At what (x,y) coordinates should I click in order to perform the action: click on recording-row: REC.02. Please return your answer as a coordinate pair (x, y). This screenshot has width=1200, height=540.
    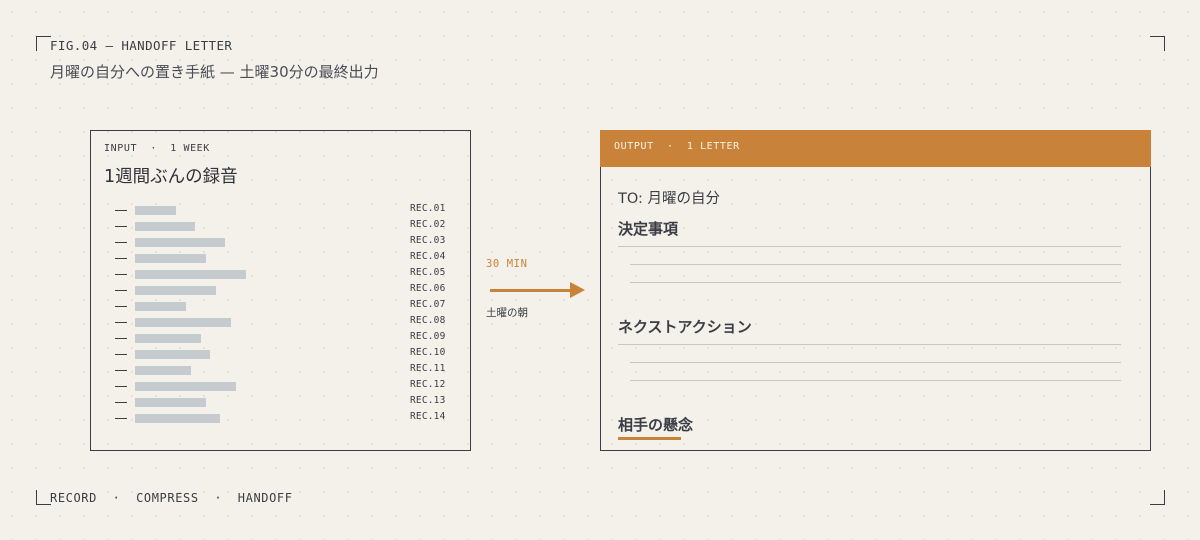
    Looking at the image, I should click on (285, 227).